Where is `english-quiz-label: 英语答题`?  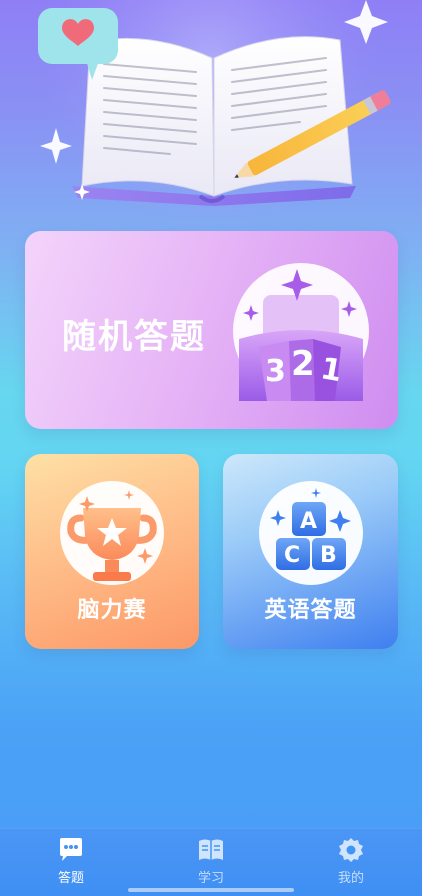 english-quiz-label: 英语答题 is located at coordinates (310, 610).